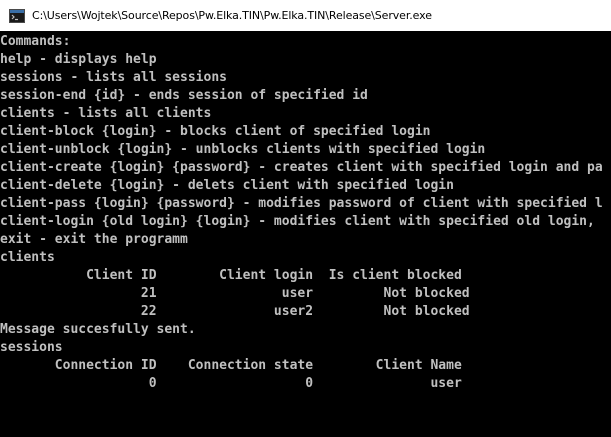  I want to click on console-line: sessions - lists all sessions, so click(113, 77).